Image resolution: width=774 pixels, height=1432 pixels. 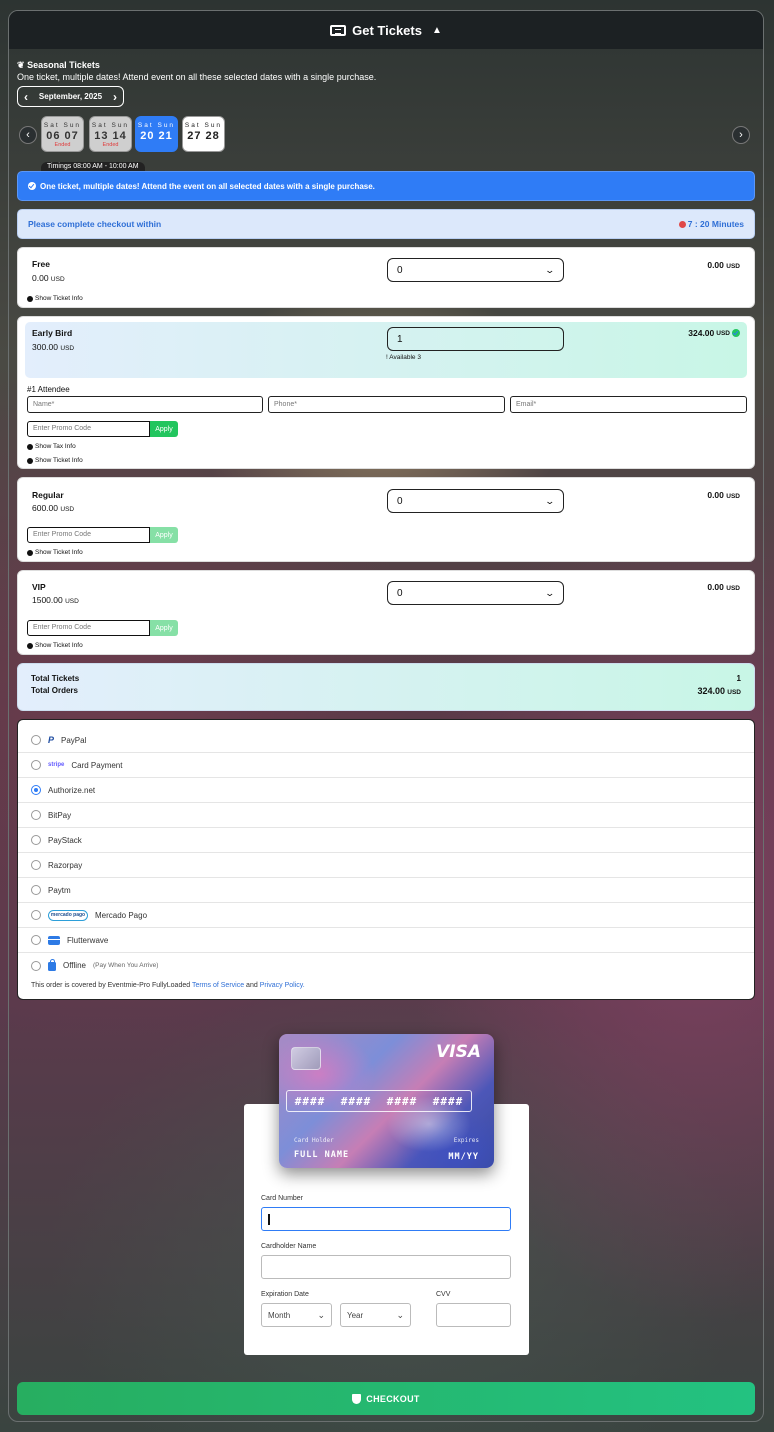 What do you see at coordinates (386, 765) in the screenshot?
I see `payment-option-card: stripe Card Payment` at bounding box center [386, 765].